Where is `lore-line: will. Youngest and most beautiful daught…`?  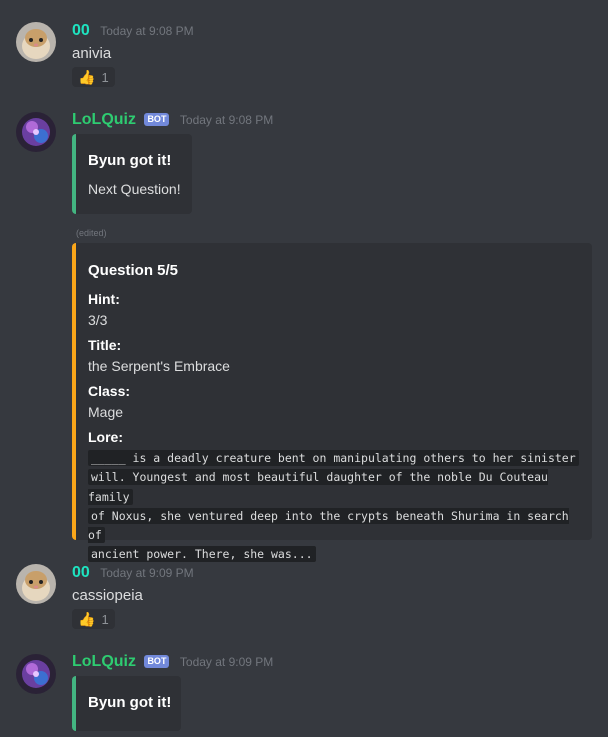 lore-line: will. Youngest and most beautiful daught… is located at coordinates (318, 487).